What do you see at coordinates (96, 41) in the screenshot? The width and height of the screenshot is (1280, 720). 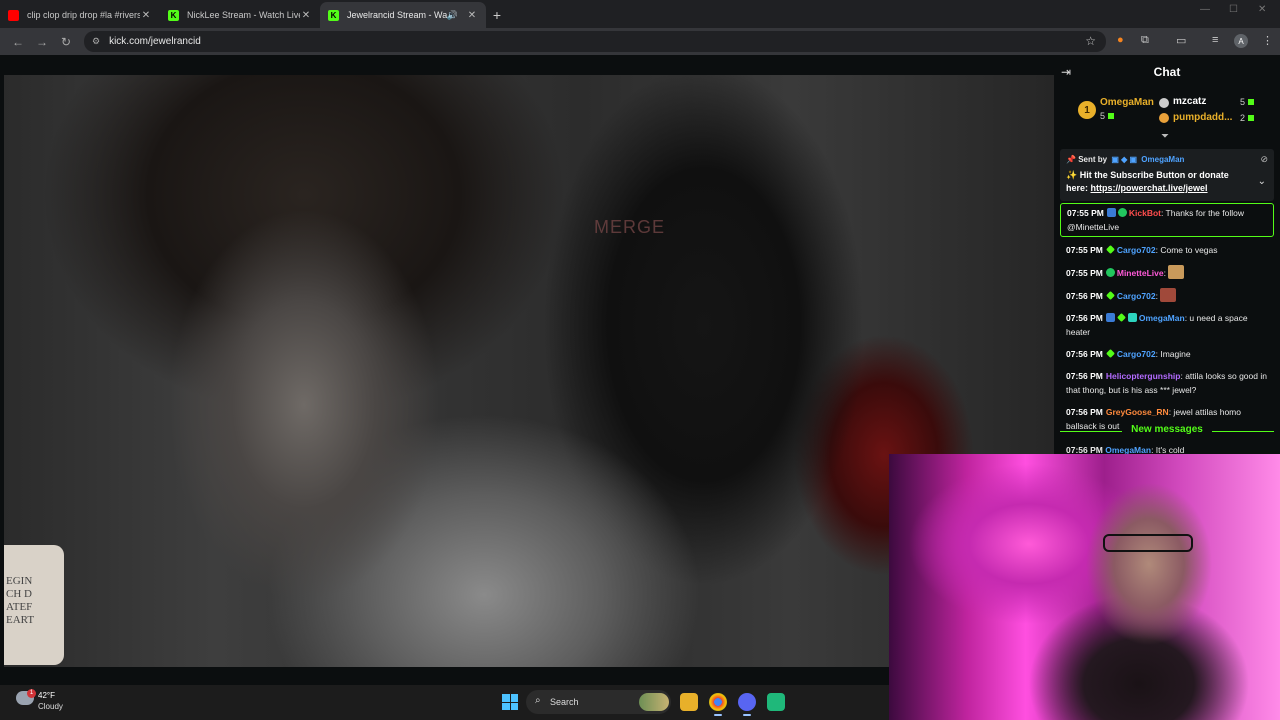 I see `site-info-icon: ⚙` at bounding box center [96, 41].